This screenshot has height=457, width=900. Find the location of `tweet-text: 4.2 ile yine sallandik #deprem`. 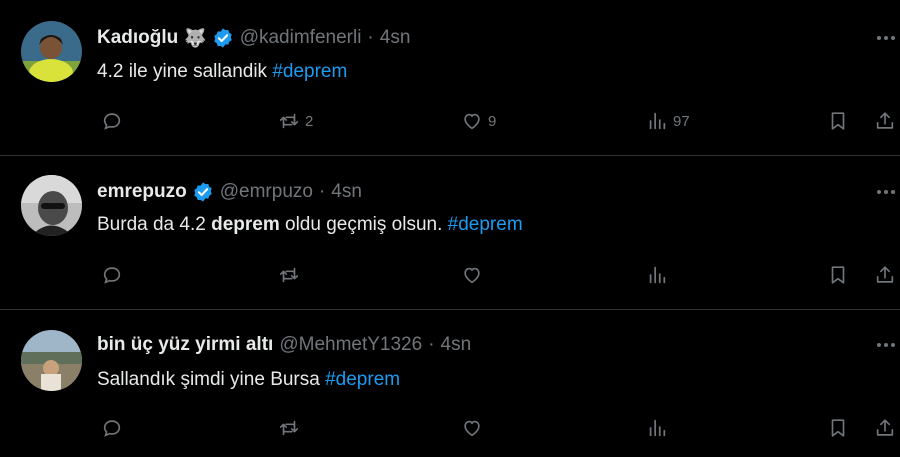

tweet-text: 4.2 ile yine sallandik #deprem is located at coordinates (222, 72).